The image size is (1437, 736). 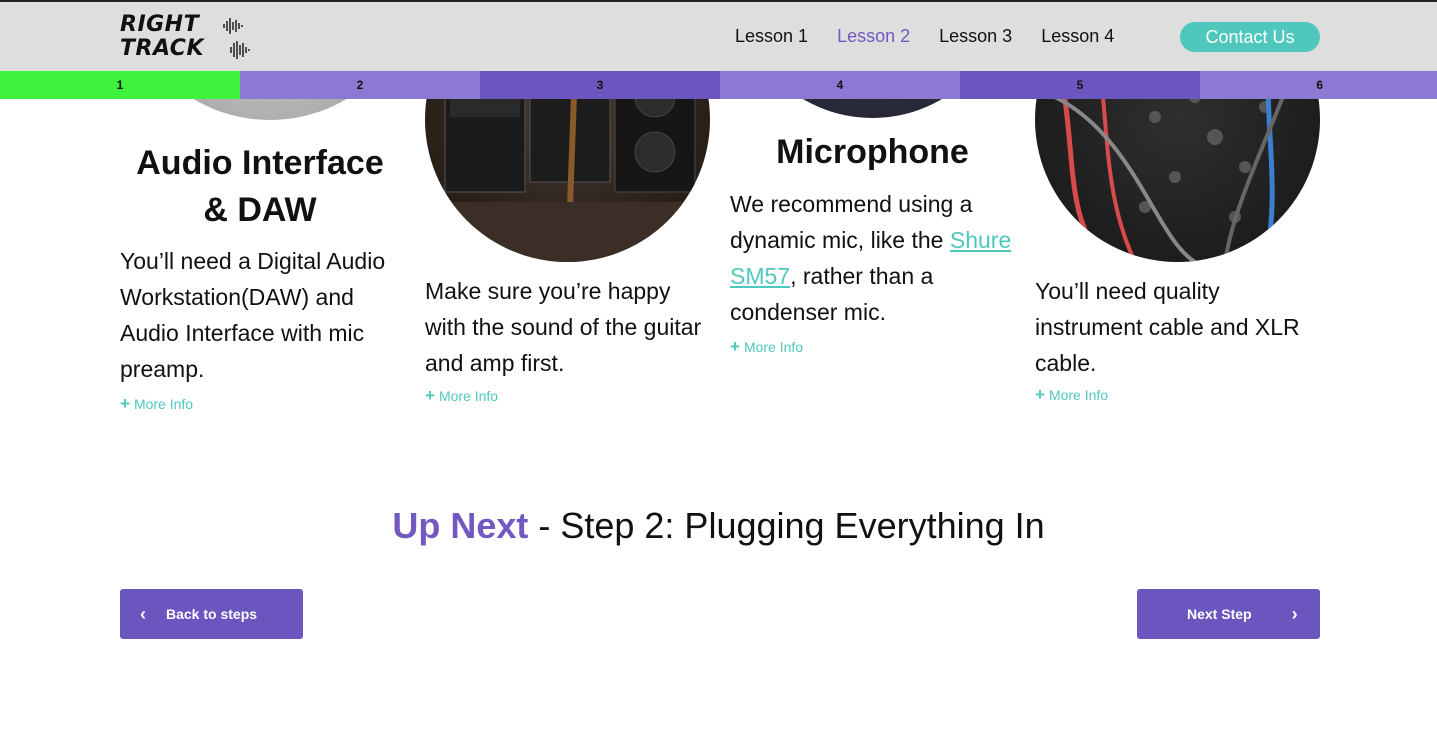 I want to click on nav-lesson-4: Lesson 4, so click(x=1077, y=36).